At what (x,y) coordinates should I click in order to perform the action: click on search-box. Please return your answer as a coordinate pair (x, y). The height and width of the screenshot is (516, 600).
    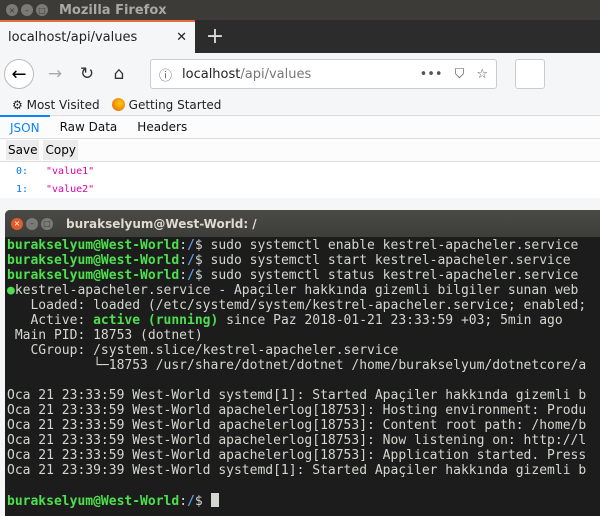
    Looking at the image, I should click on (530, 74).